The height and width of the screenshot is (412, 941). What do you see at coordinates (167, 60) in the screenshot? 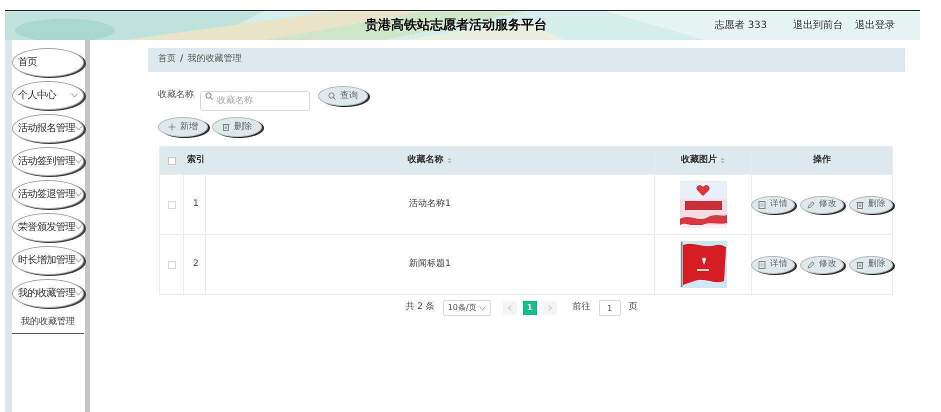
I see `breadcrumb-item: 首页` at bounding box center [167, 60].